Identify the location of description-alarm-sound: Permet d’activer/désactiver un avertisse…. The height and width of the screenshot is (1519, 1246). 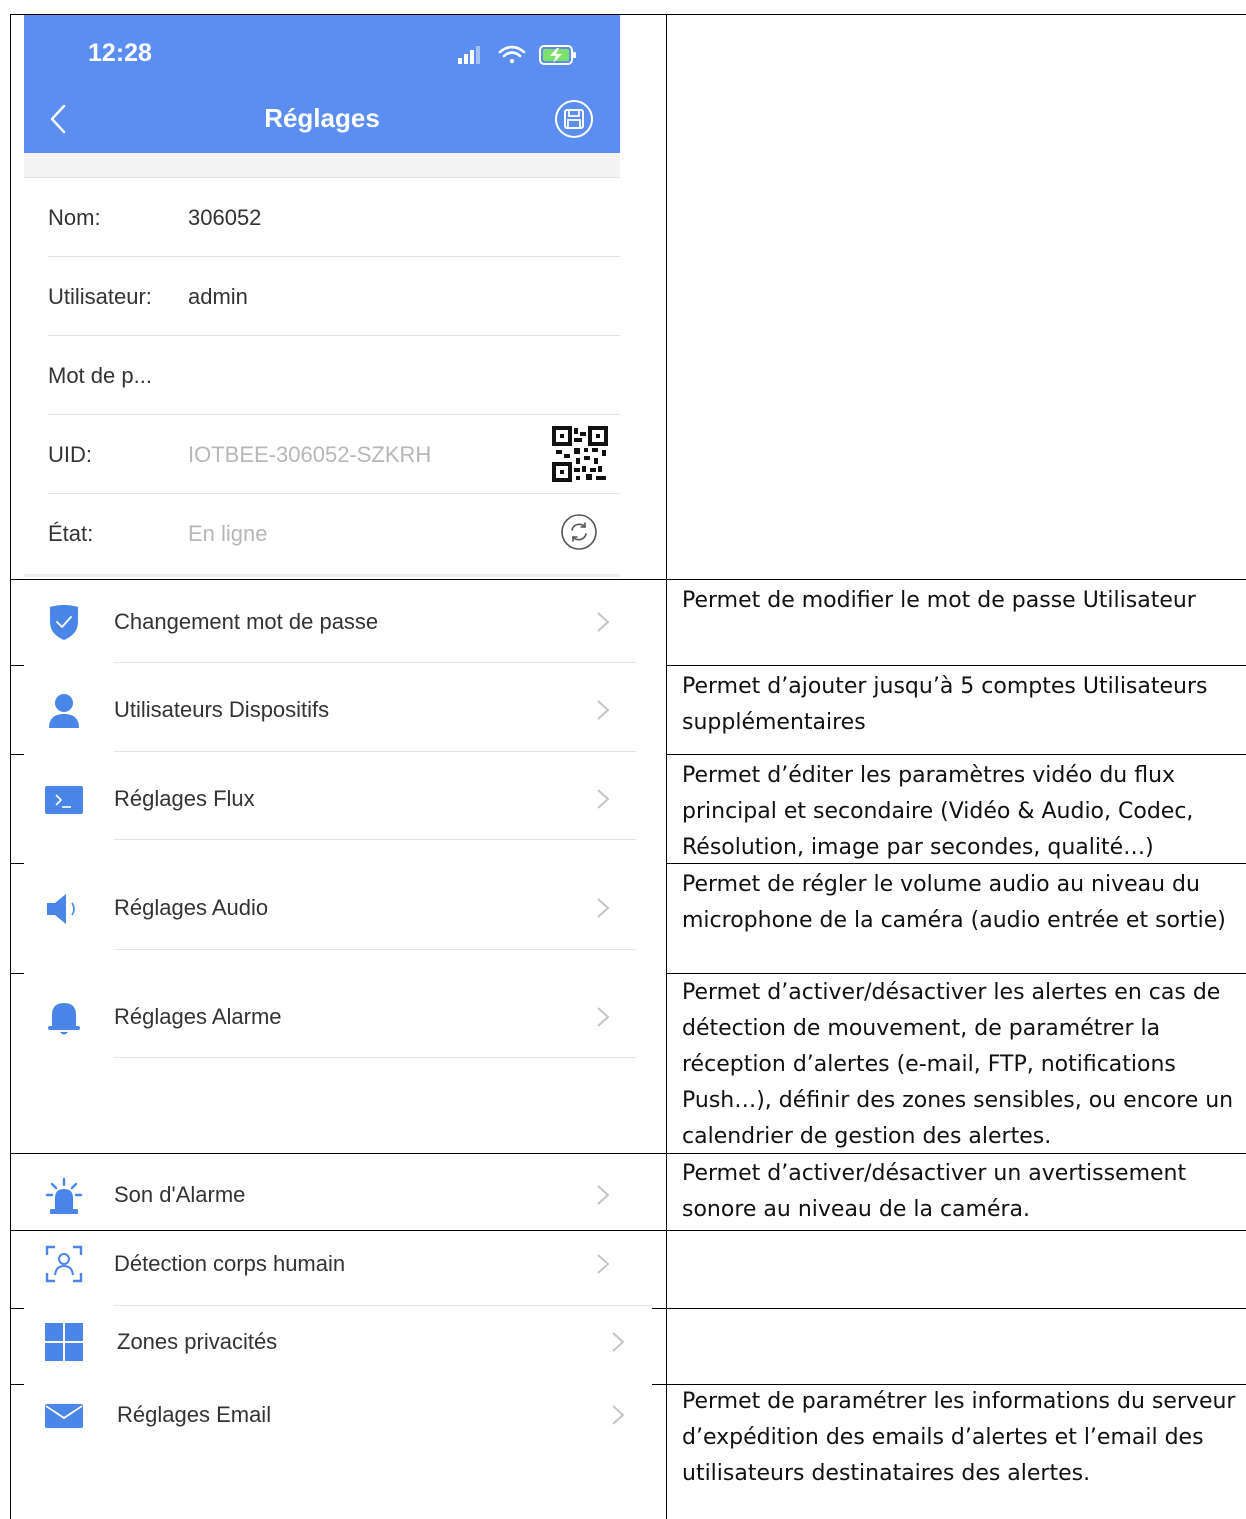
(934, 1191).